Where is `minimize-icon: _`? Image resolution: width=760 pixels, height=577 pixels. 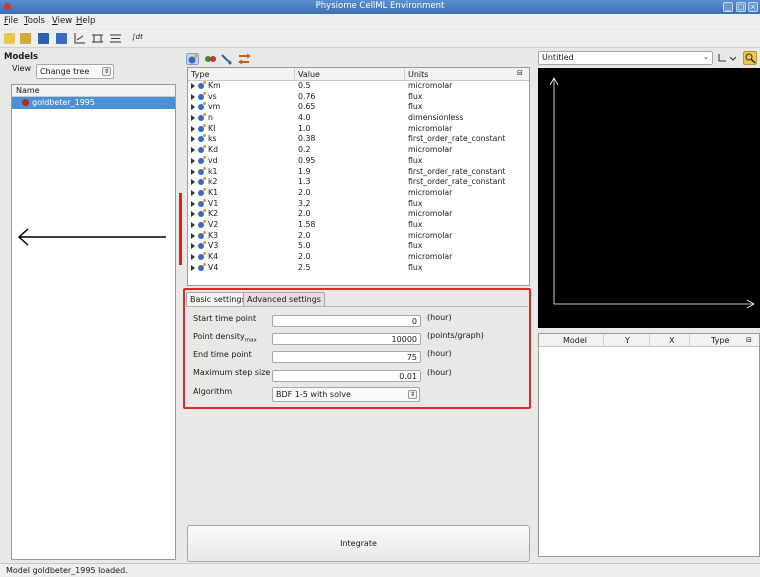 minimize-icon: _ is located at coordinates (728, 7).